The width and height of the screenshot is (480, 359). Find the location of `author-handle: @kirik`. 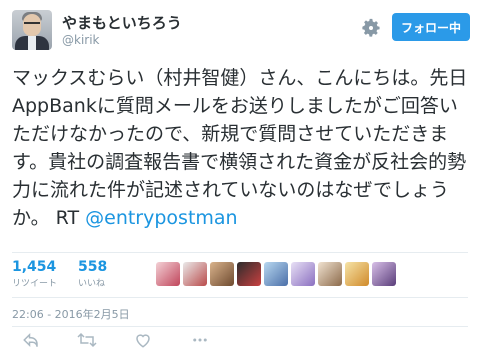

author-handle: @kirik is located at coordinates (81, 40).